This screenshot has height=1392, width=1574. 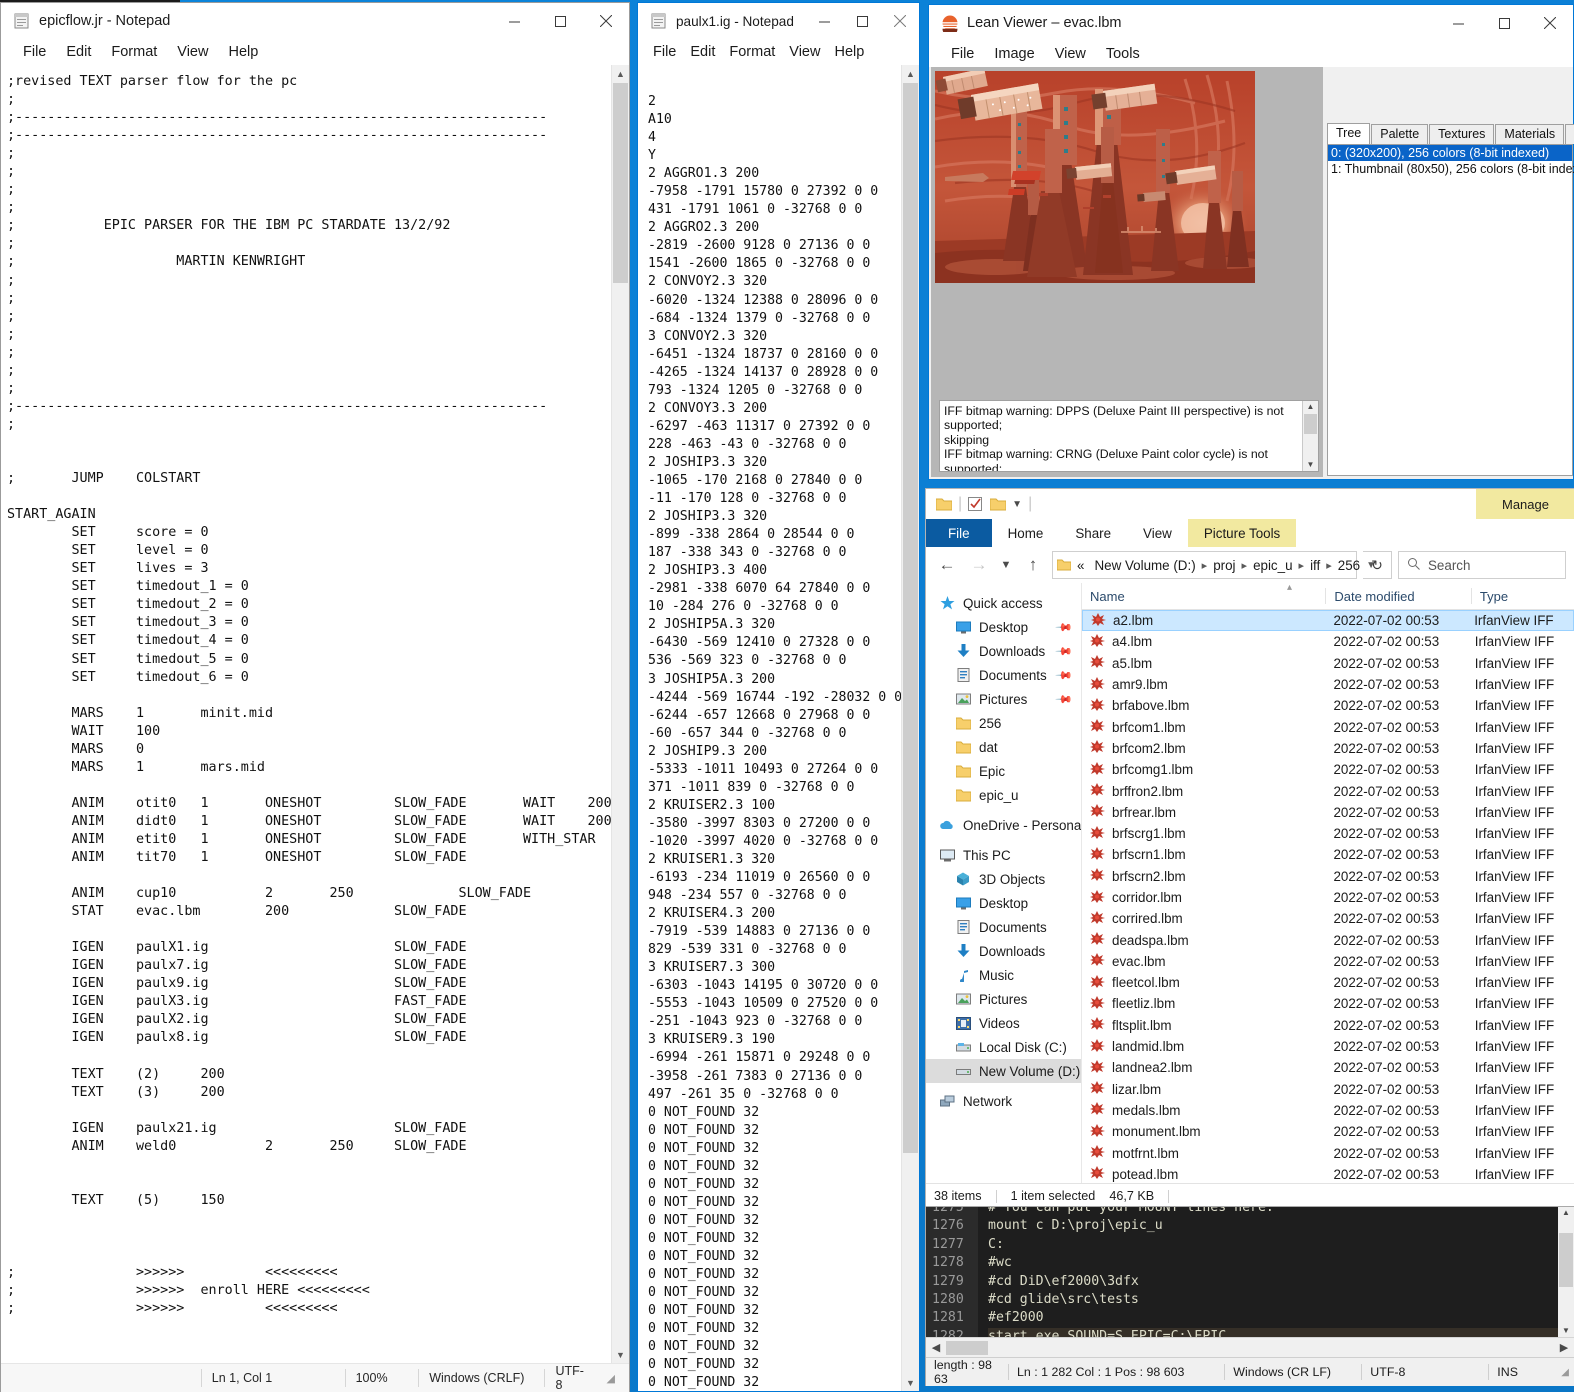 What do you see at coordinates (1203, 982) in the screenshot?
I see `file-name-cell: fleetcol.lbm` at bounding box center [1203, 982].